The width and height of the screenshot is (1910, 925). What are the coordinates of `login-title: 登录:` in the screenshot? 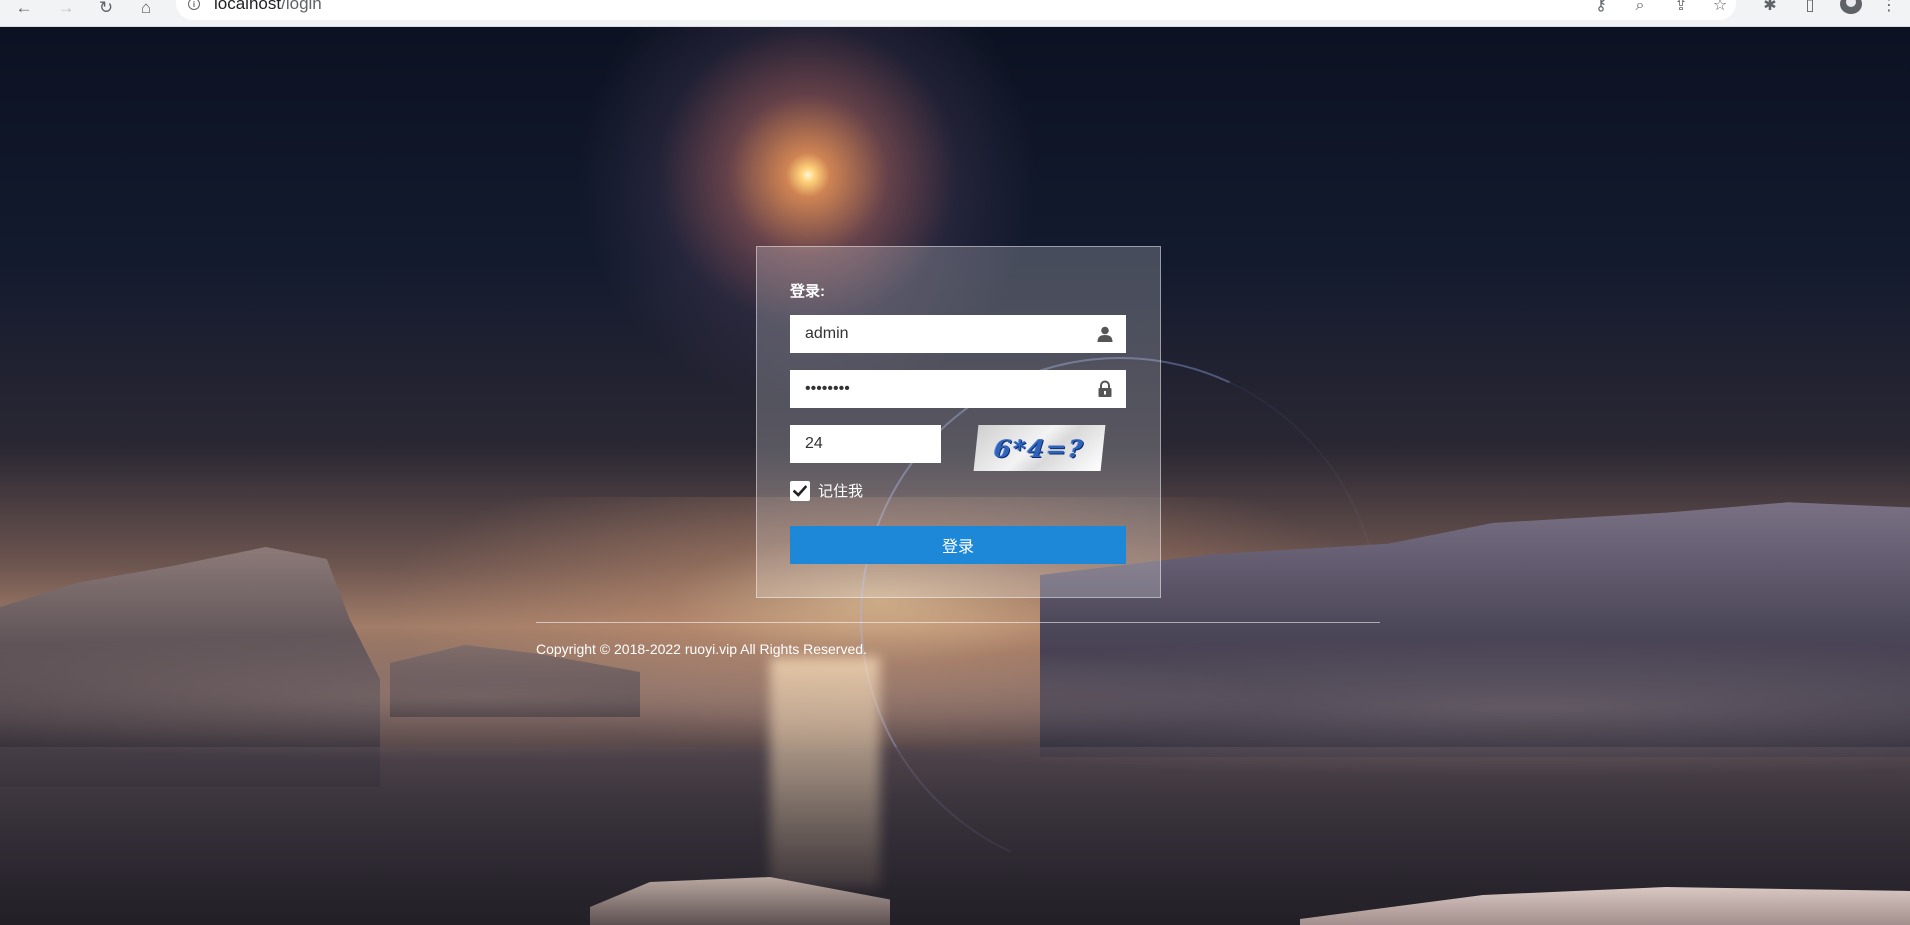 It's located at (807, 291).